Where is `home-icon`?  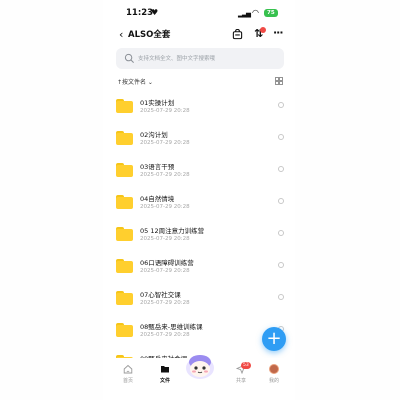 home-icon is located at coordinates (128, 369).